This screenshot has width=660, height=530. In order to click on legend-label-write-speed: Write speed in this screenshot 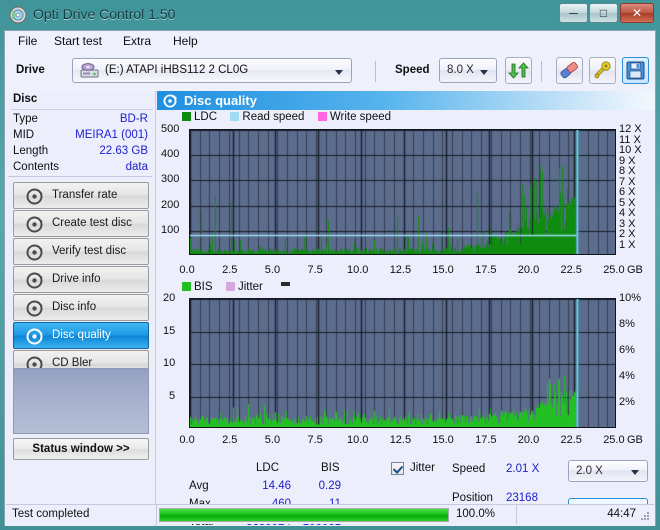, I will do `click(360, 117)`.